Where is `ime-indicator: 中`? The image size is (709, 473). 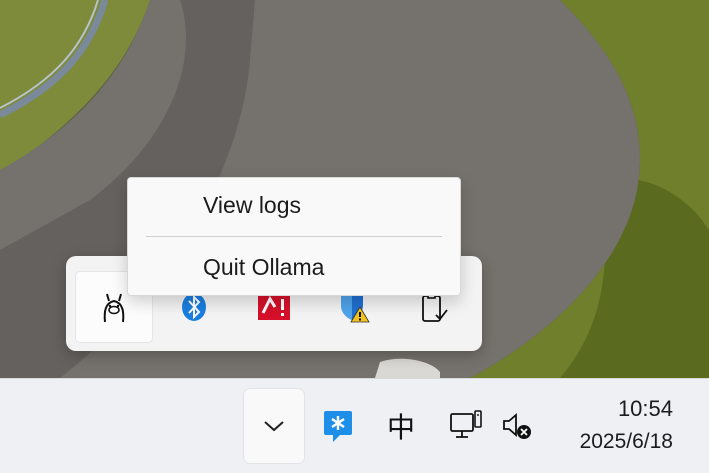
ime-indicator: 中 is located at coordinates (401, 426).